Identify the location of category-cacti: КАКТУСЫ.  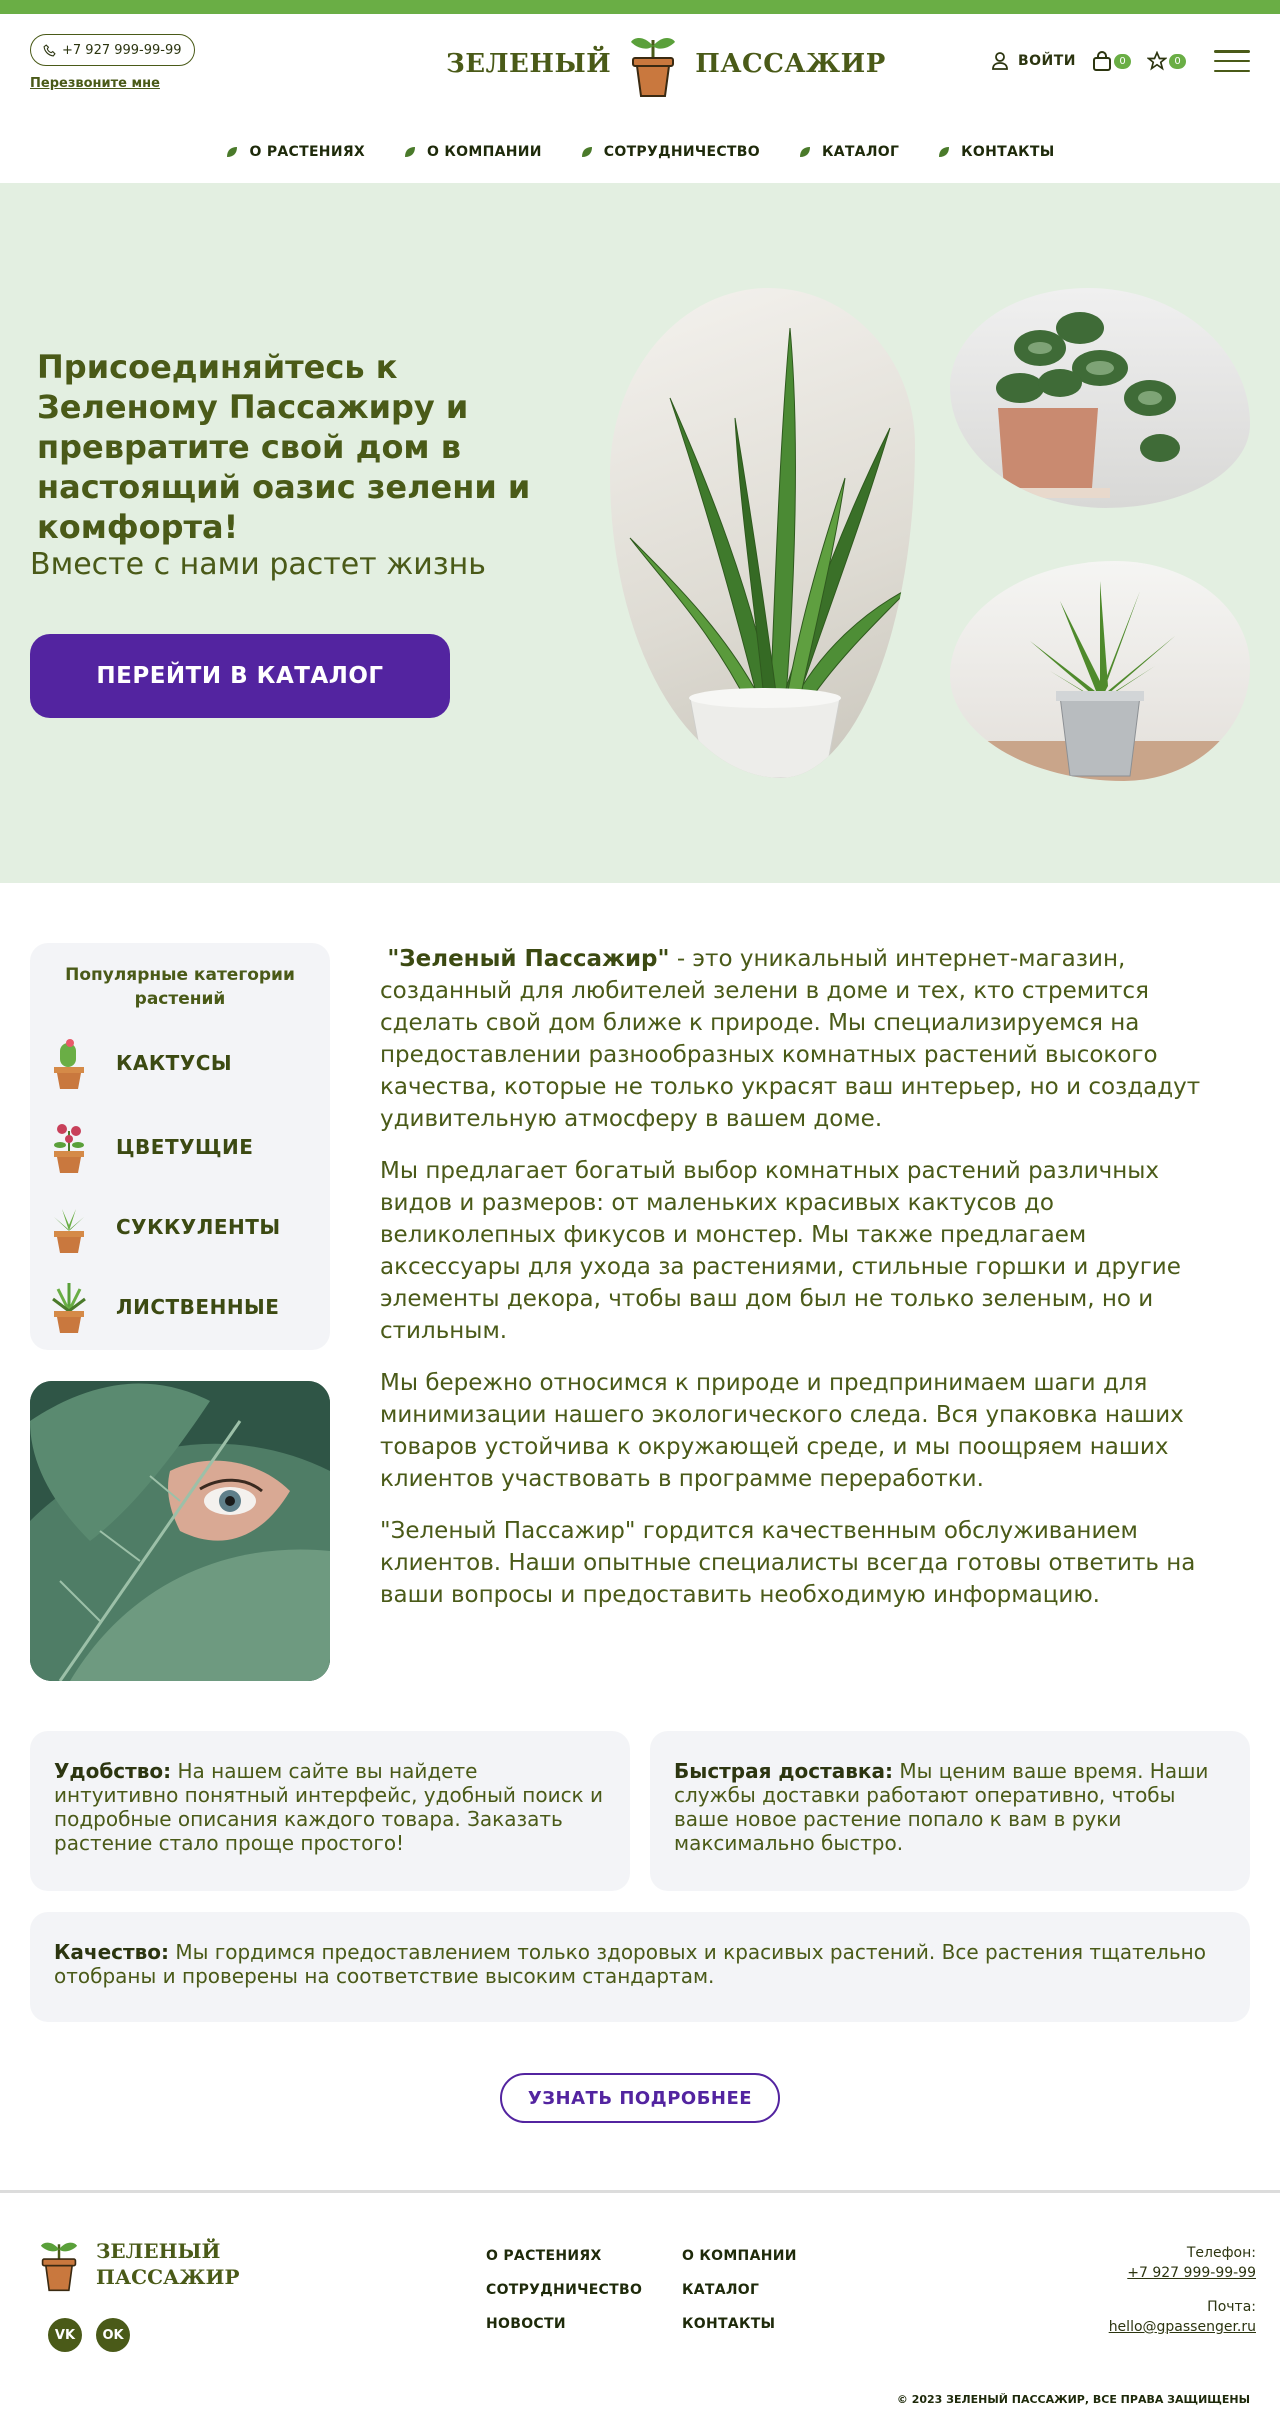
(140, 1063).